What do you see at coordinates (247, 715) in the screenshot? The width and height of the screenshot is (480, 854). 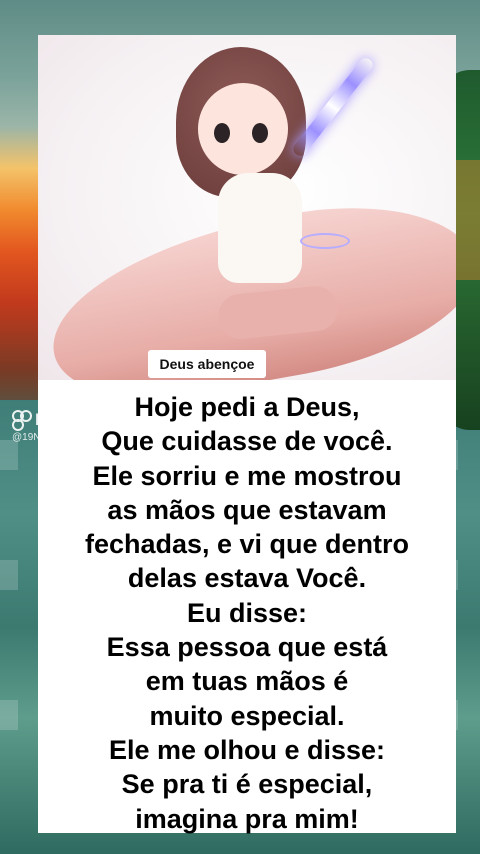 I see `poem-line: muito especial.` at bounding box center [247, 715].